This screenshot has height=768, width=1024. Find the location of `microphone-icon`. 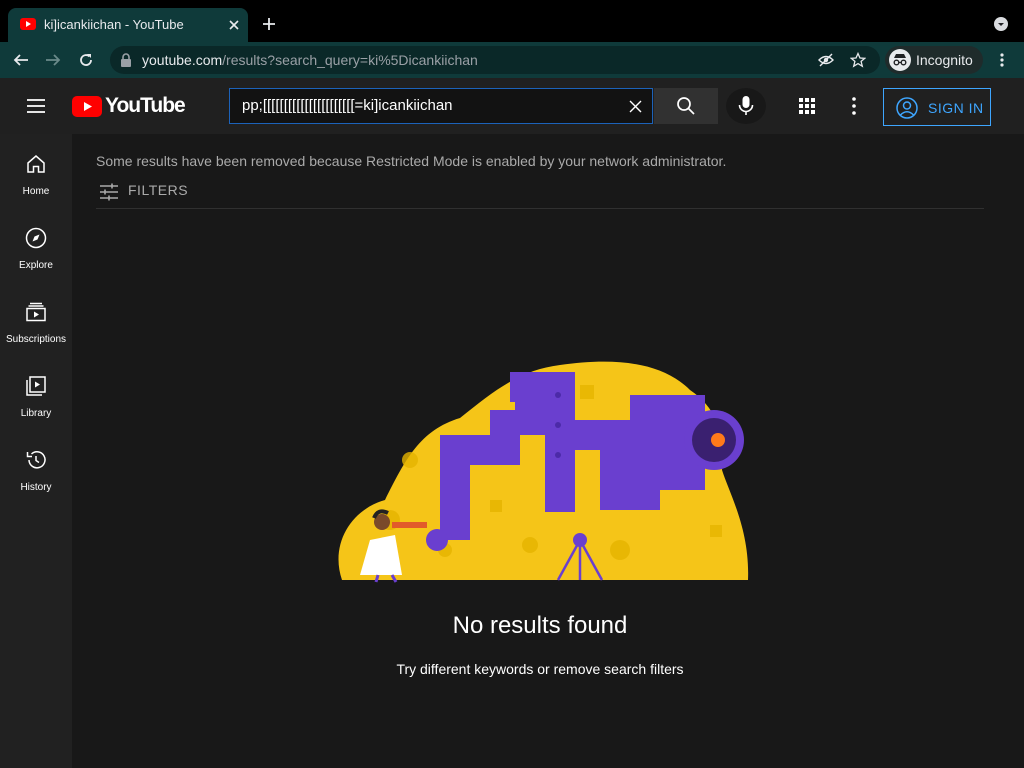

microphone-icon is located at coordinates (746, 105).